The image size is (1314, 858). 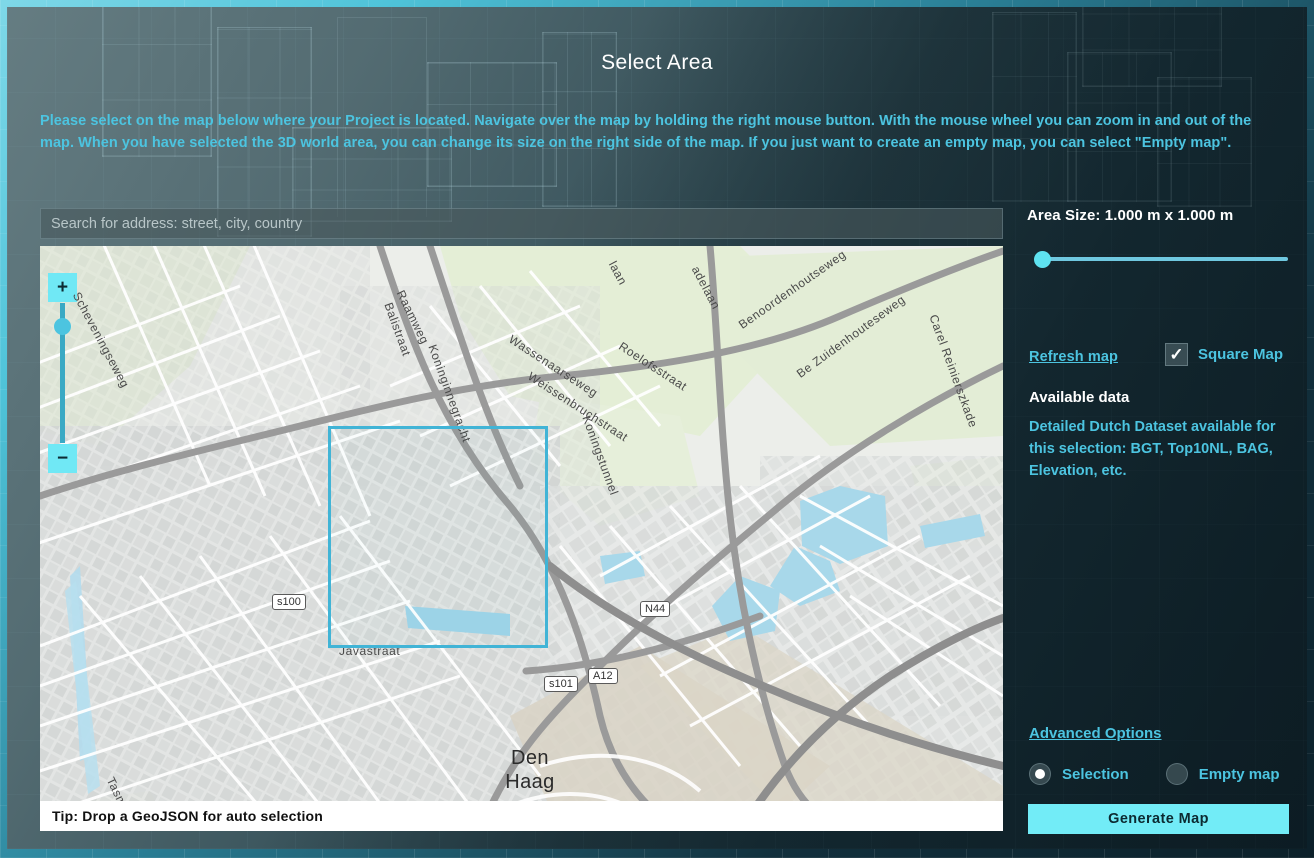 I want to click on radio-empty-map-dot, so click(x=1176, y=774).